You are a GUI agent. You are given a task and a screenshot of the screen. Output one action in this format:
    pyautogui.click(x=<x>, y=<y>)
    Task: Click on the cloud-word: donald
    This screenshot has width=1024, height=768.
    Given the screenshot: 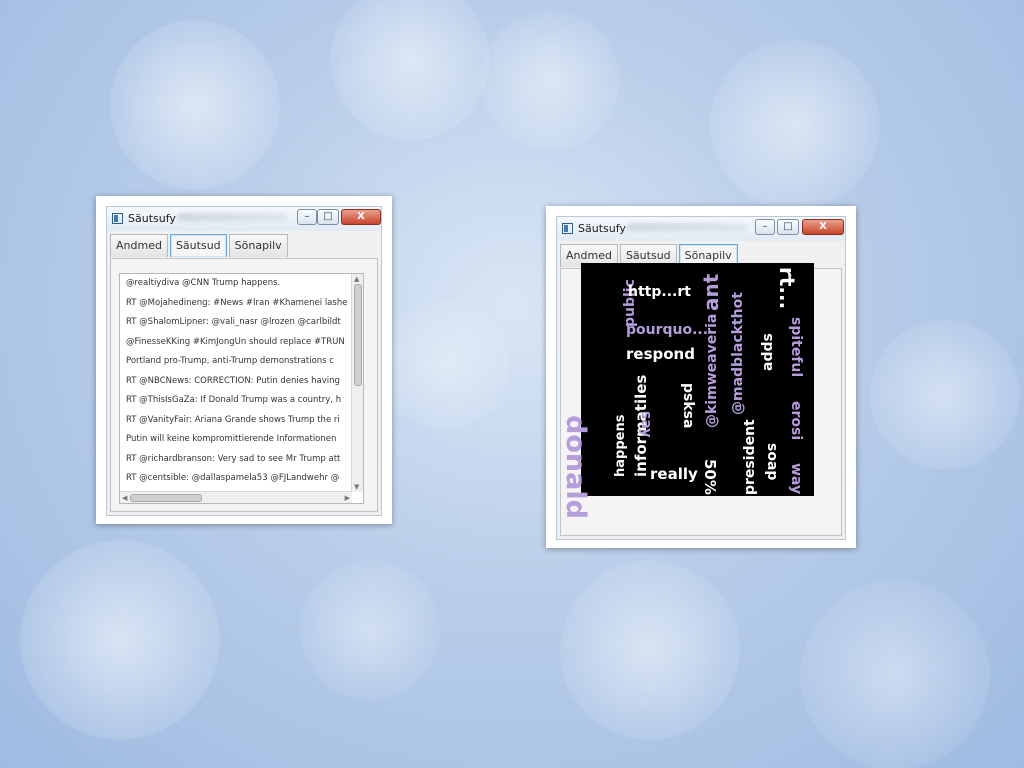 What is the action you would take?
    pyautogui.click(x=575, y=467)
    